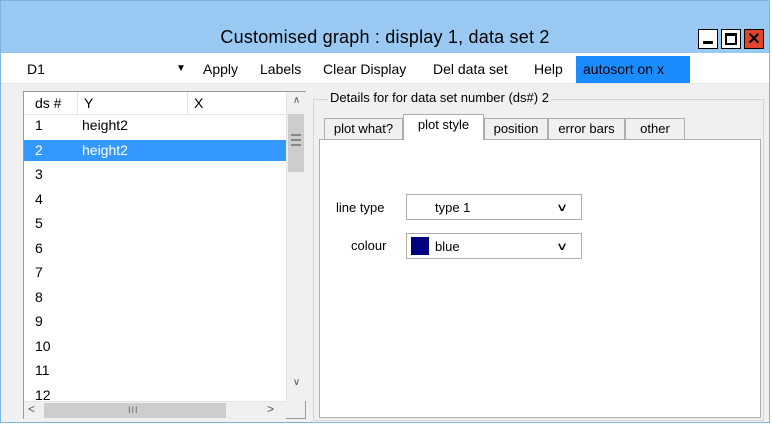 This screenshot has width=772, height=425. What do you see at coordinates (39, 149) in the screenshot?
I see `row-ds-number: 2` at bounding box center [39, 149].